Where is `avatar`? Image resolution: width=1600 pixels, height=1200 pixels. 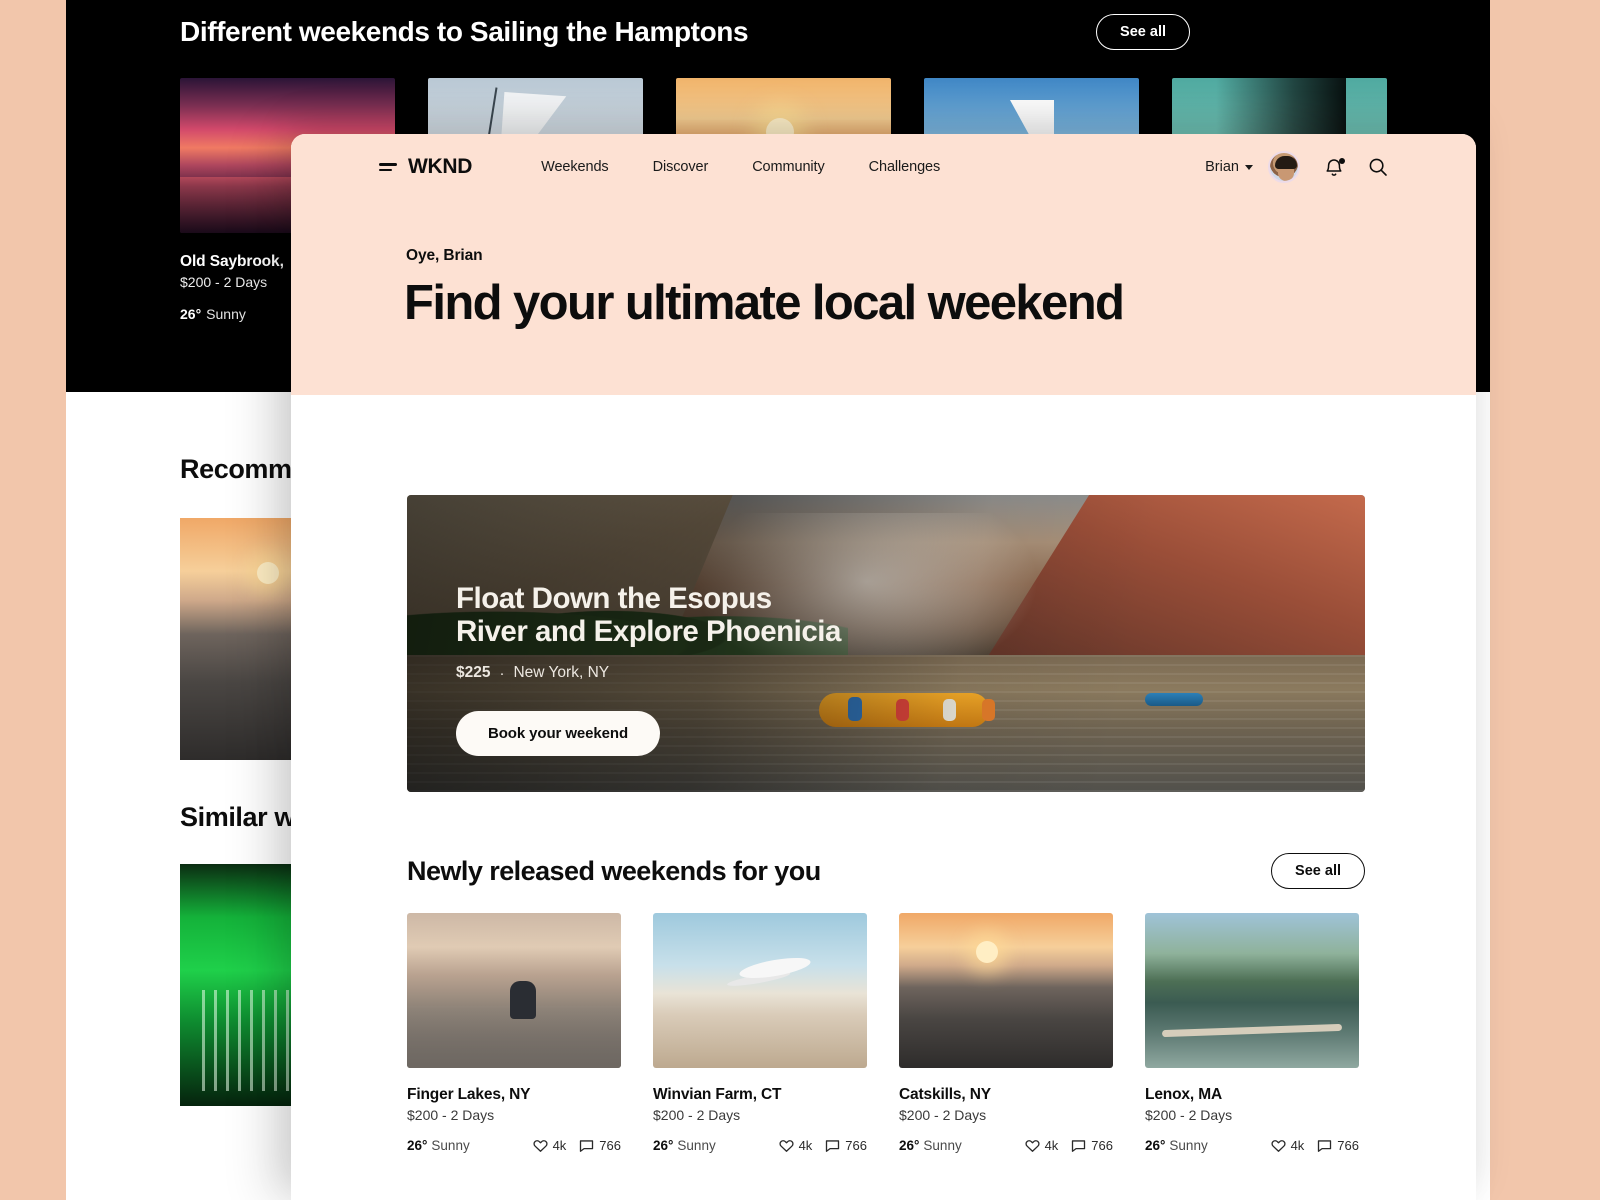 avatar is located at coordinates (1284, 167).